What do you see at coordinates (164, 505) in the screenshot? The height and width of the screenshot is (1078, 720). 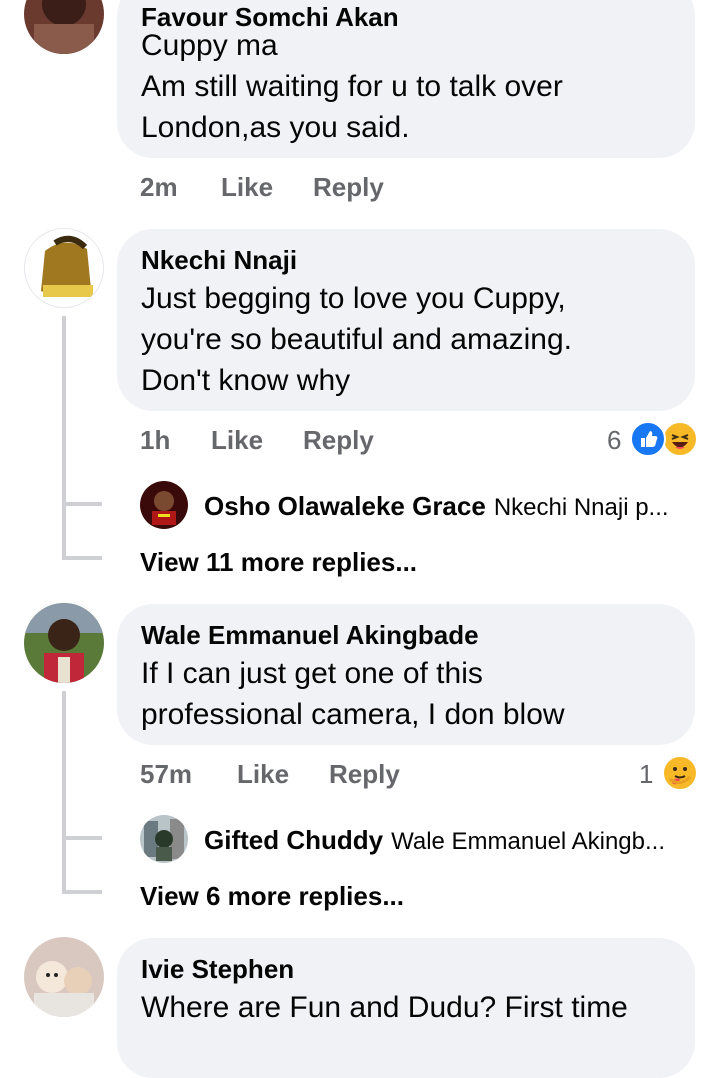 I see `avatar-osho` at bounding box center [164, 505].